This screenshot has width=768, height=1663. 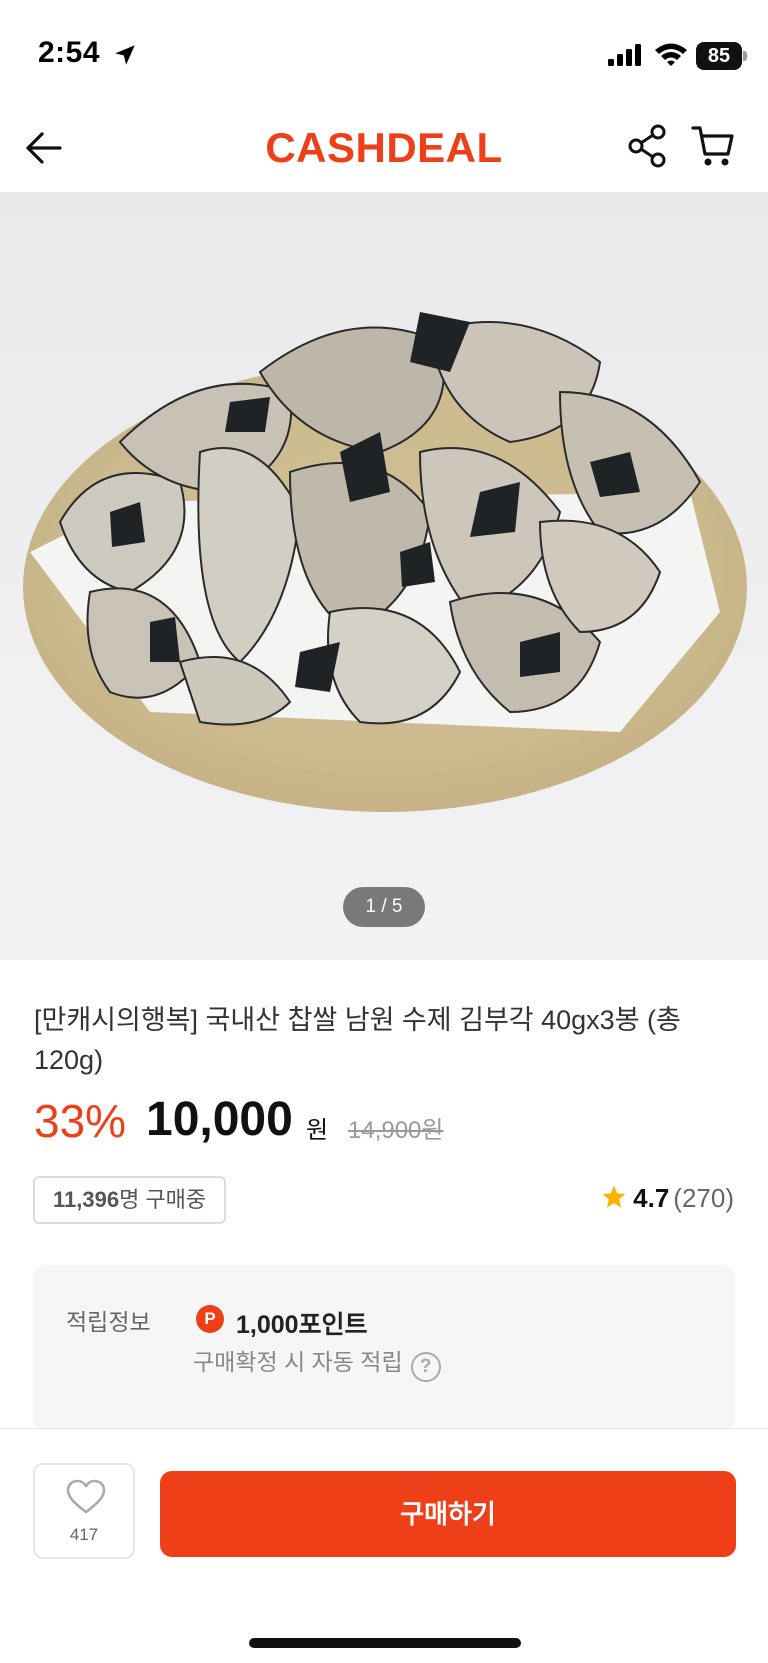 I want to click on buyers-badge: 11,396명 구매중, so click(x=130, y=1200).